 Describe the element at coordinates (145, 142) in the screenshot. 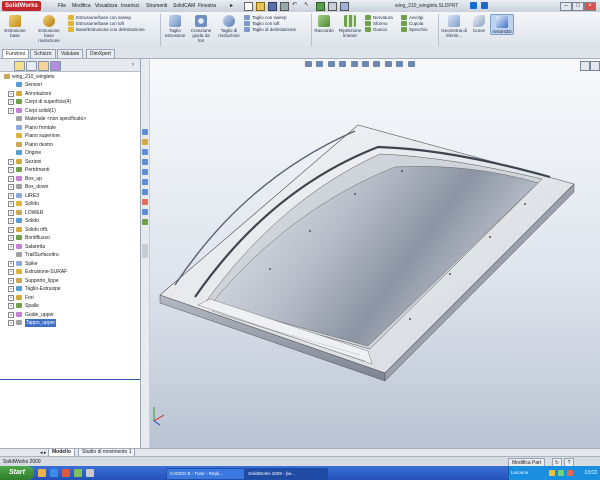

I see `smart-dimension-icon` at that location.